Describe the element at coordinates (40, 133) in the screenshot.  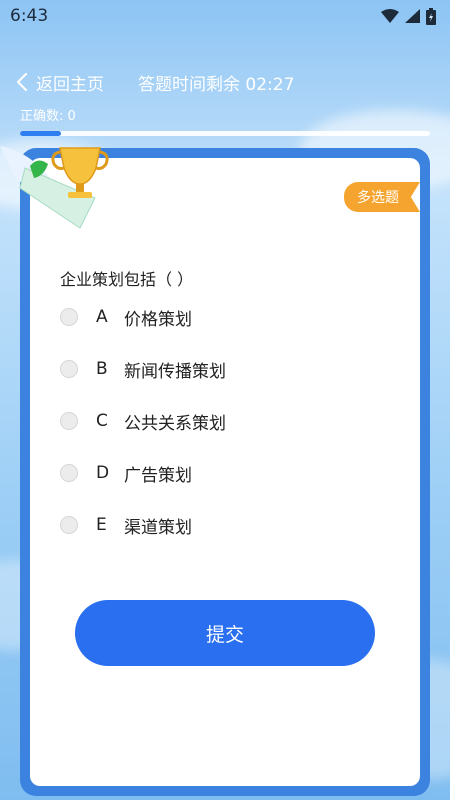
I see `progress-fill` at that location.